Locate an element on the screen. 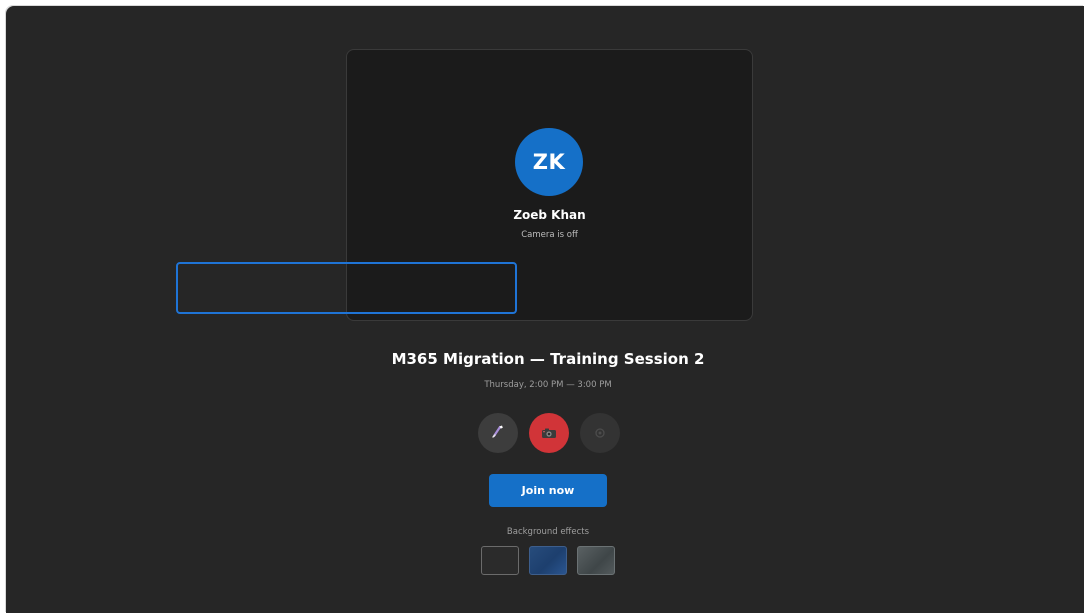  mic-toggle-button is located at coordinates (498, 433).